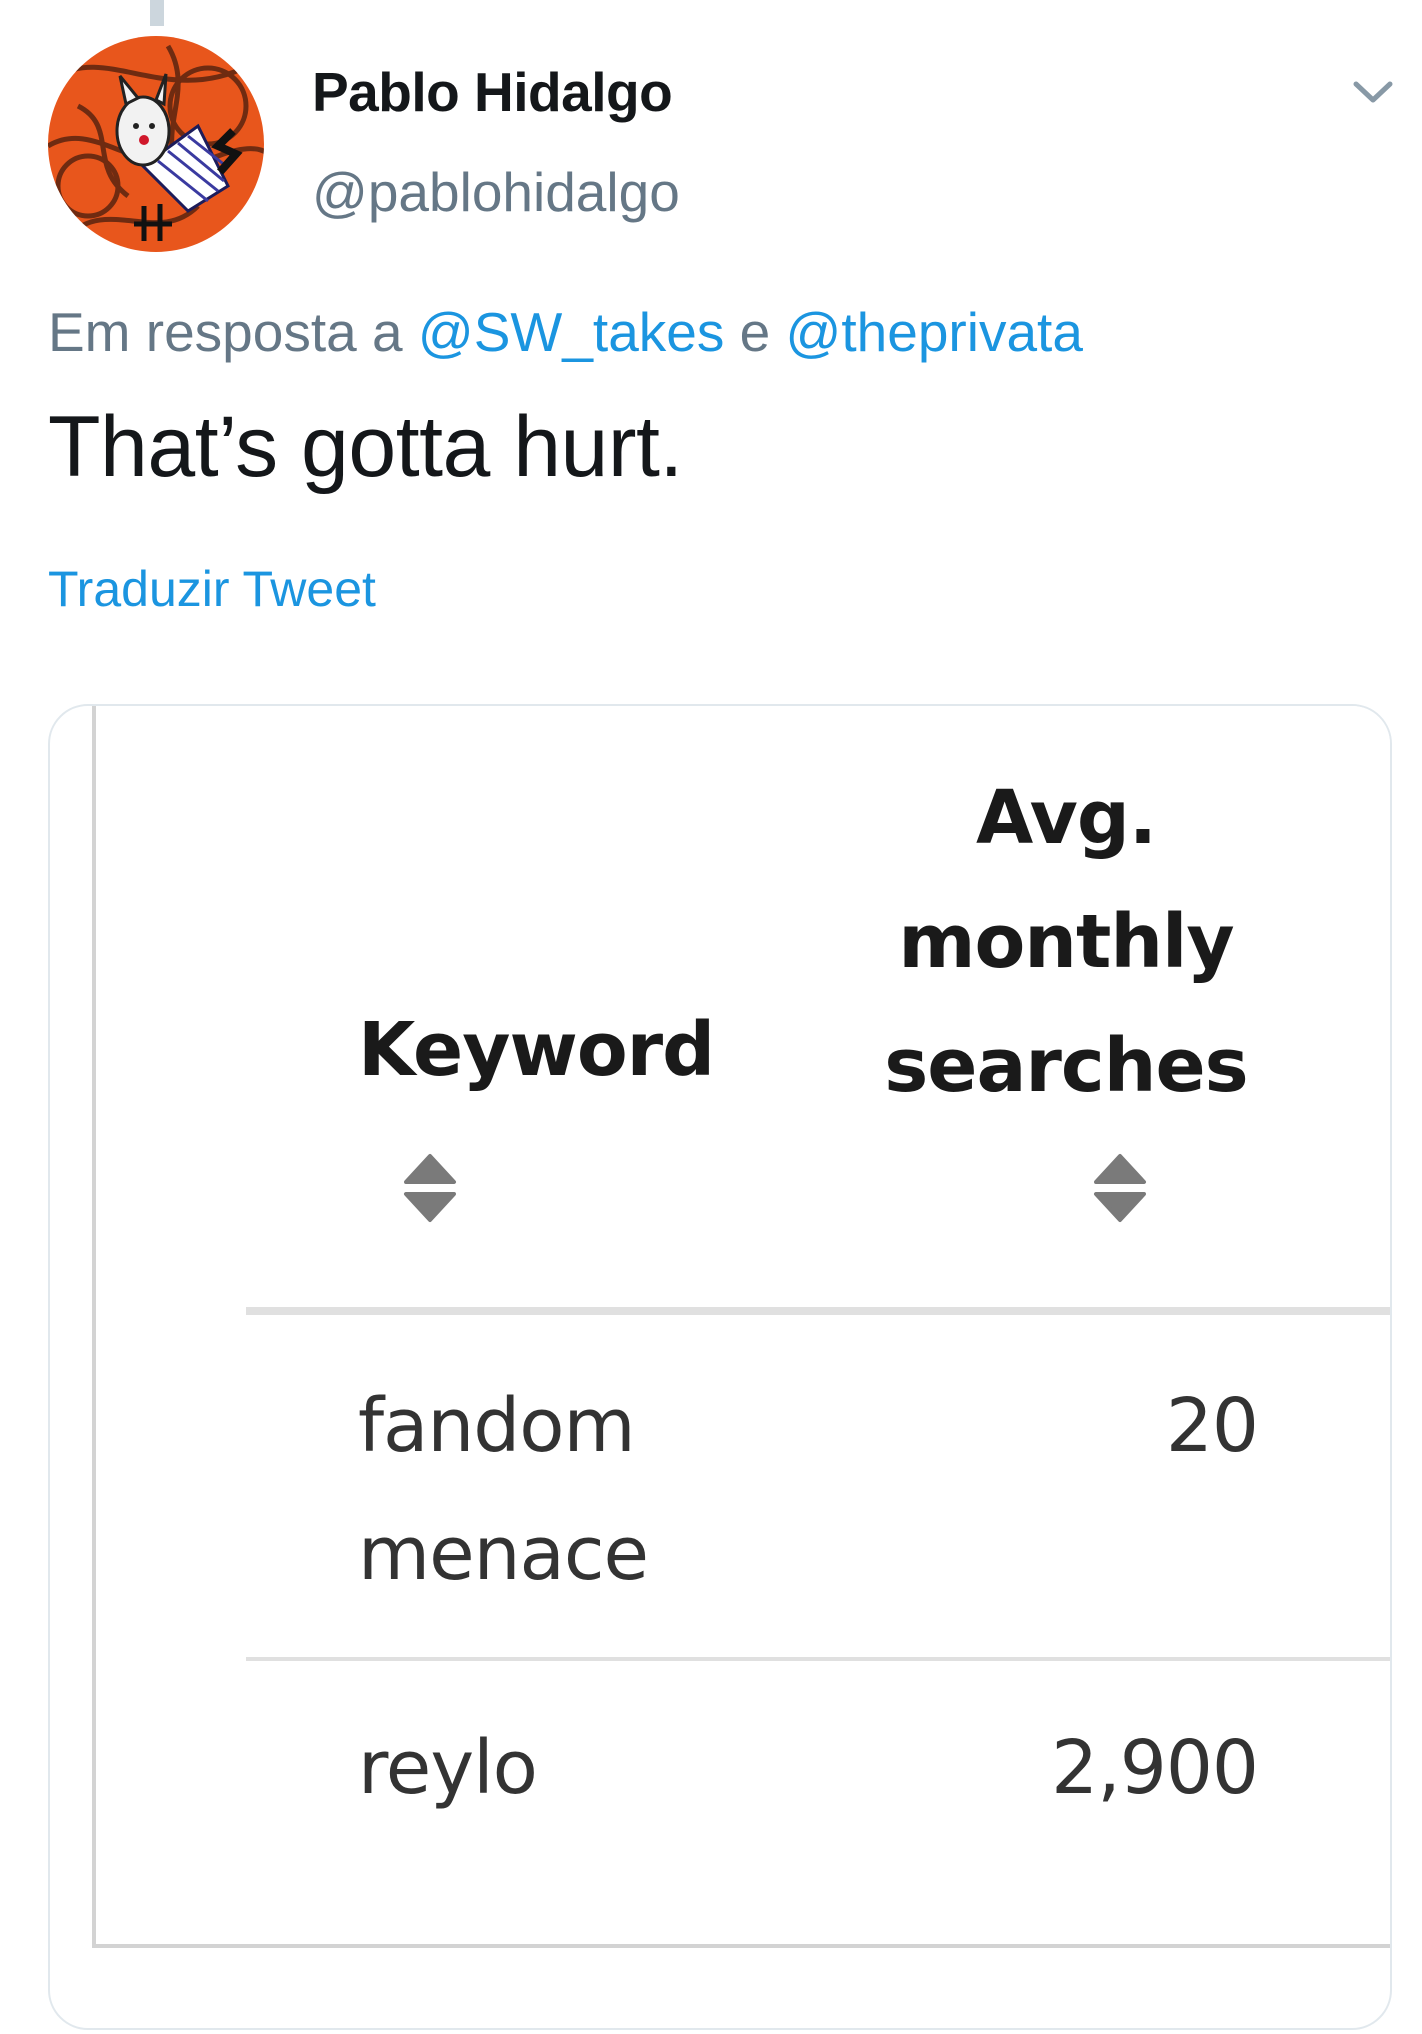 The width and height of the screenshot is (1422, 2034). Describe the element at coordinates (503, 1554) in the screenshot. I see `cell-line: menace` at that location.